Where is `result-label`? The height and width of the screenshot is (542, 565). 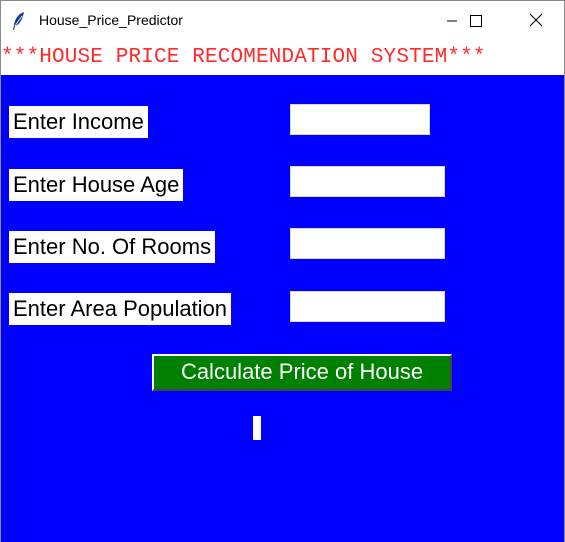
result-label is located at coordinates (257, 428).